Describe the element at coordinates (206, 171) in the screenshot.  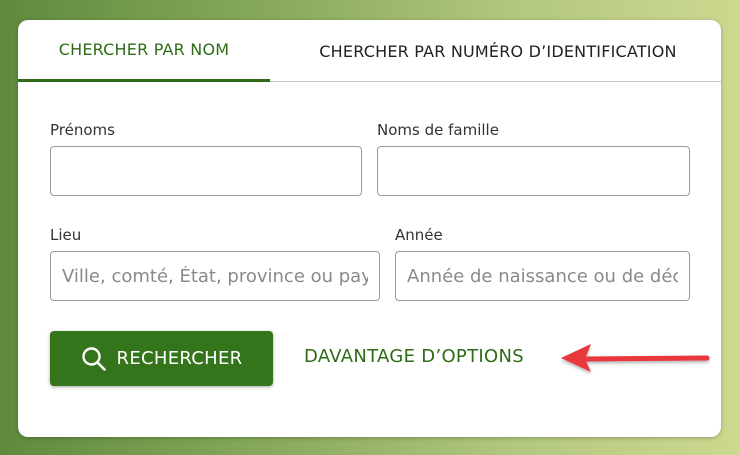
I see `first-name-input` at that location.